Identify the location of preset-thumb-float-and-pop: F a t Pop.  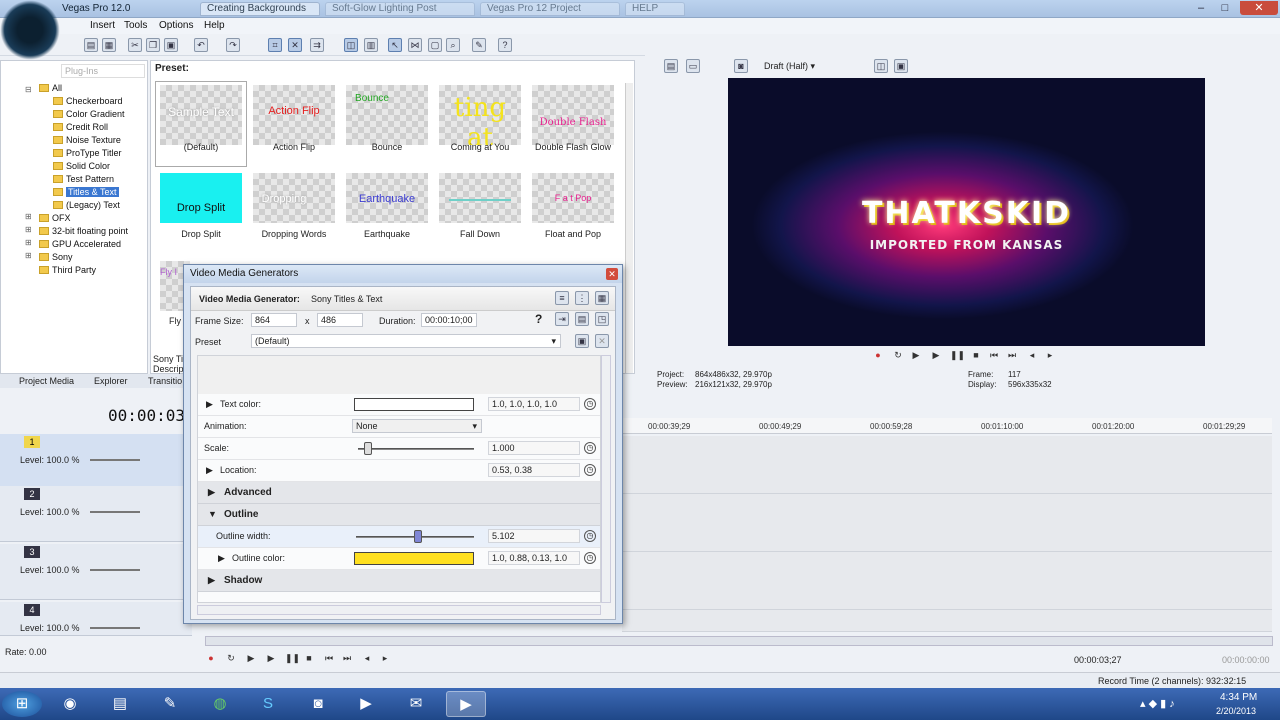
(573, 198).